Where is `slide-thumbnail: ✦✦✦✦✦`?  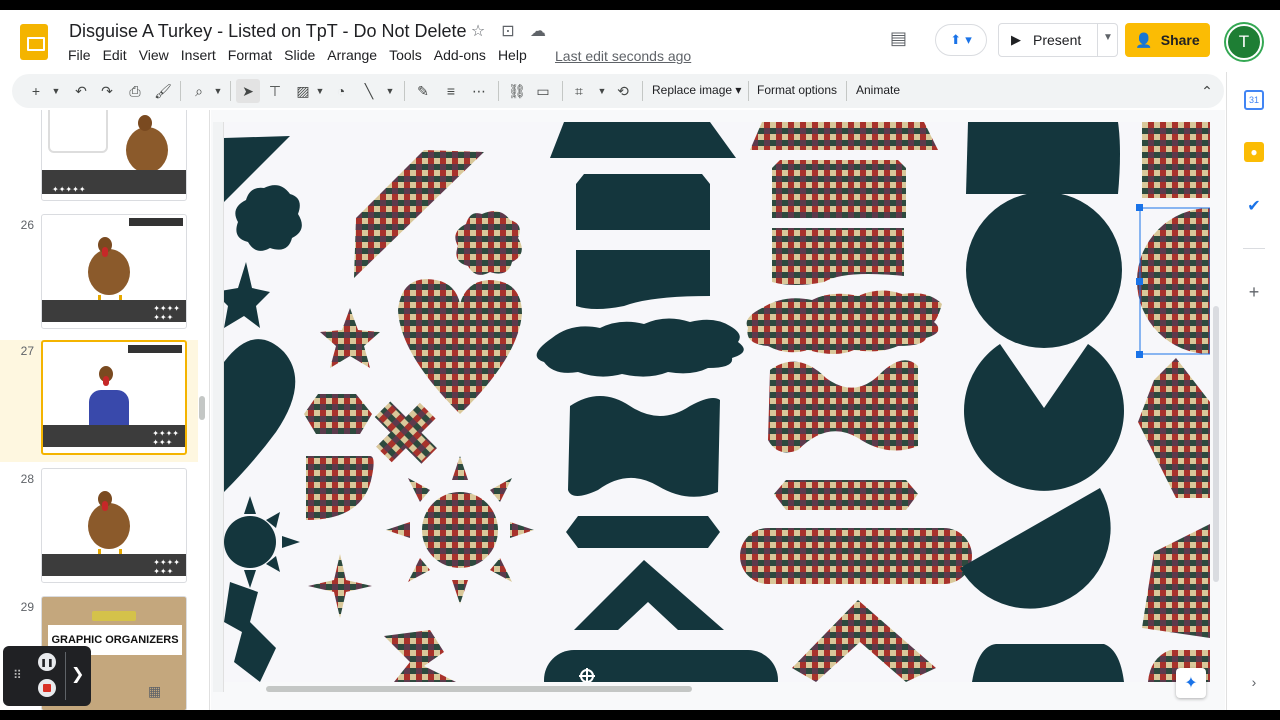
slide-thumbnail: ✦✦✦✦✦ is located at coordinates (114, 155).